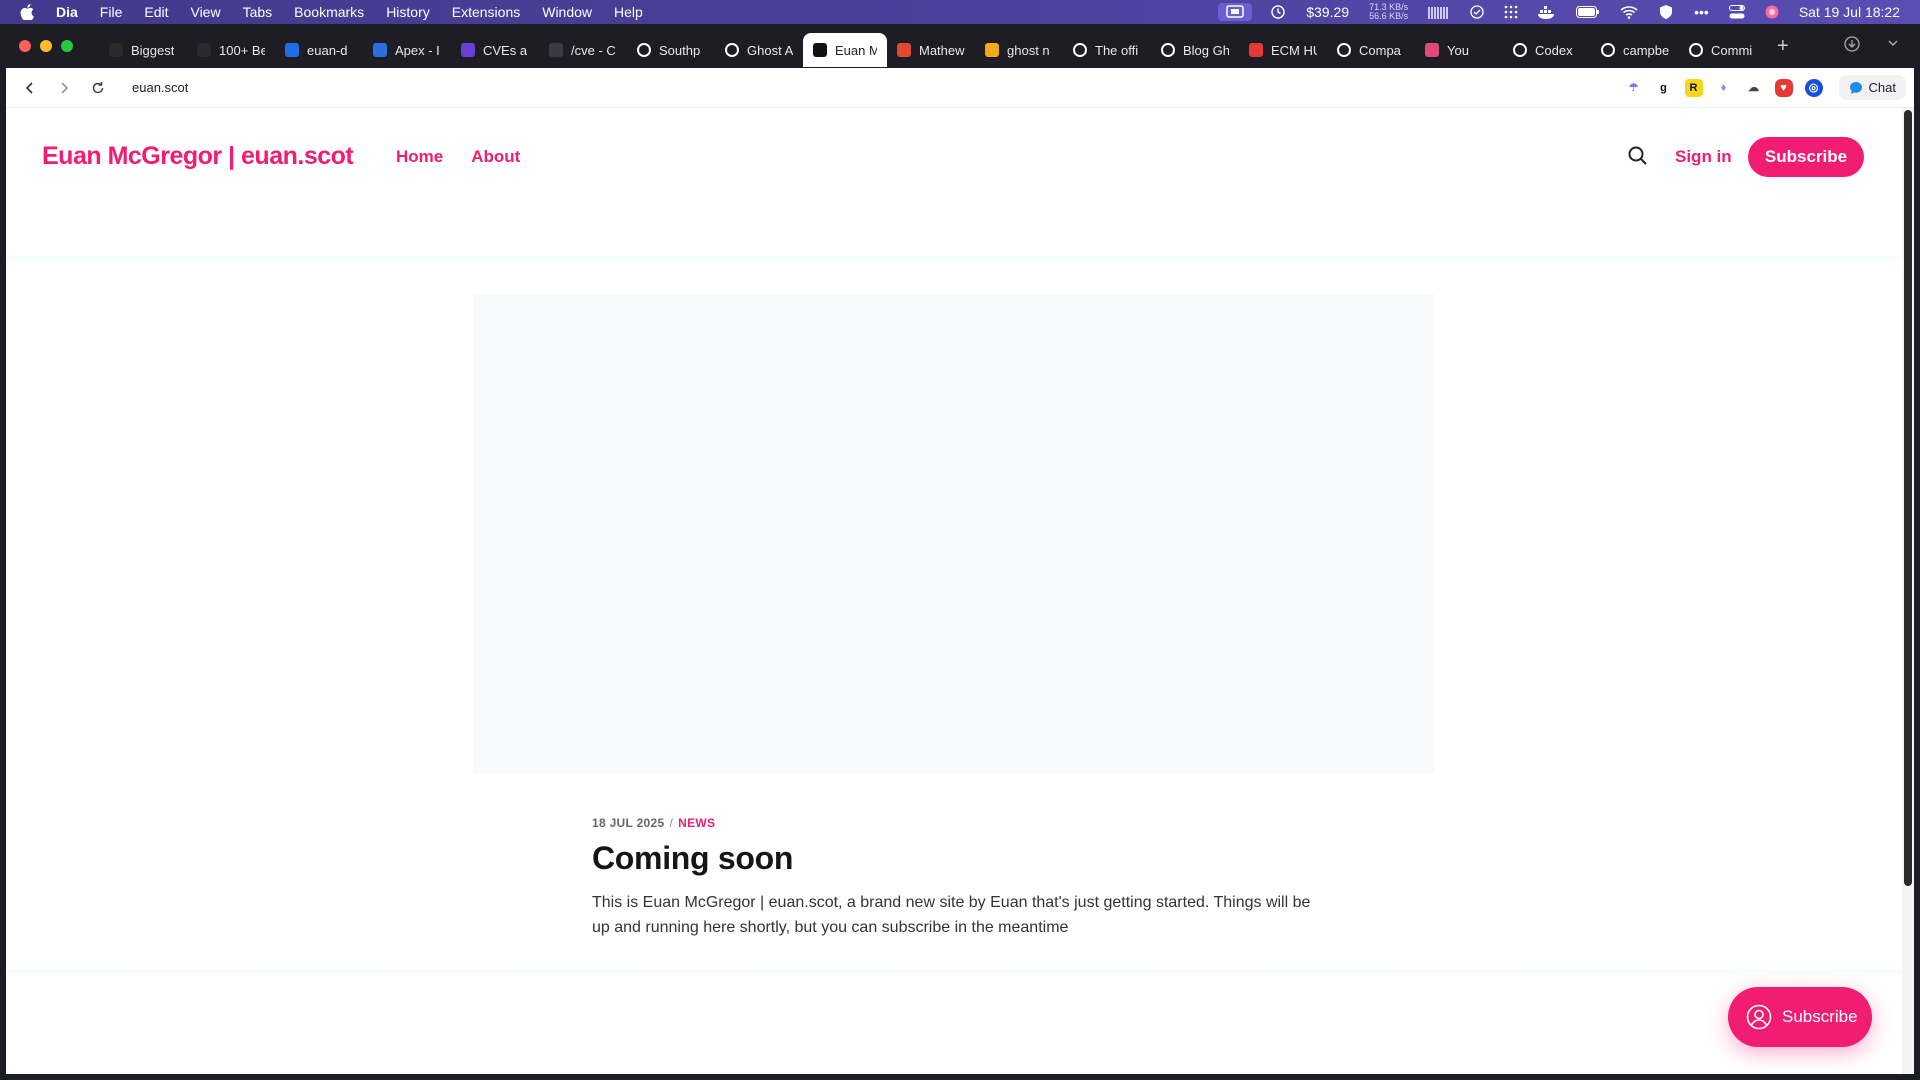  Describe the element at coordinates (1893, 46) in the screenshot. I see `chevron-down-icon` at that location.